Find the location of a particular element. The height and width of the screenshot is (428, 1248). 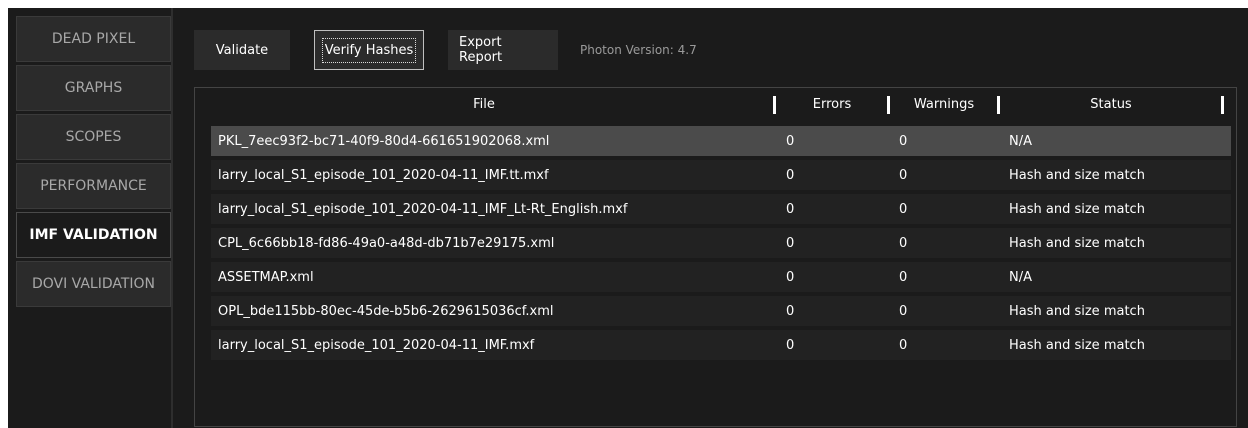

column-header-label: Errors is located at coordinates (832, 104).